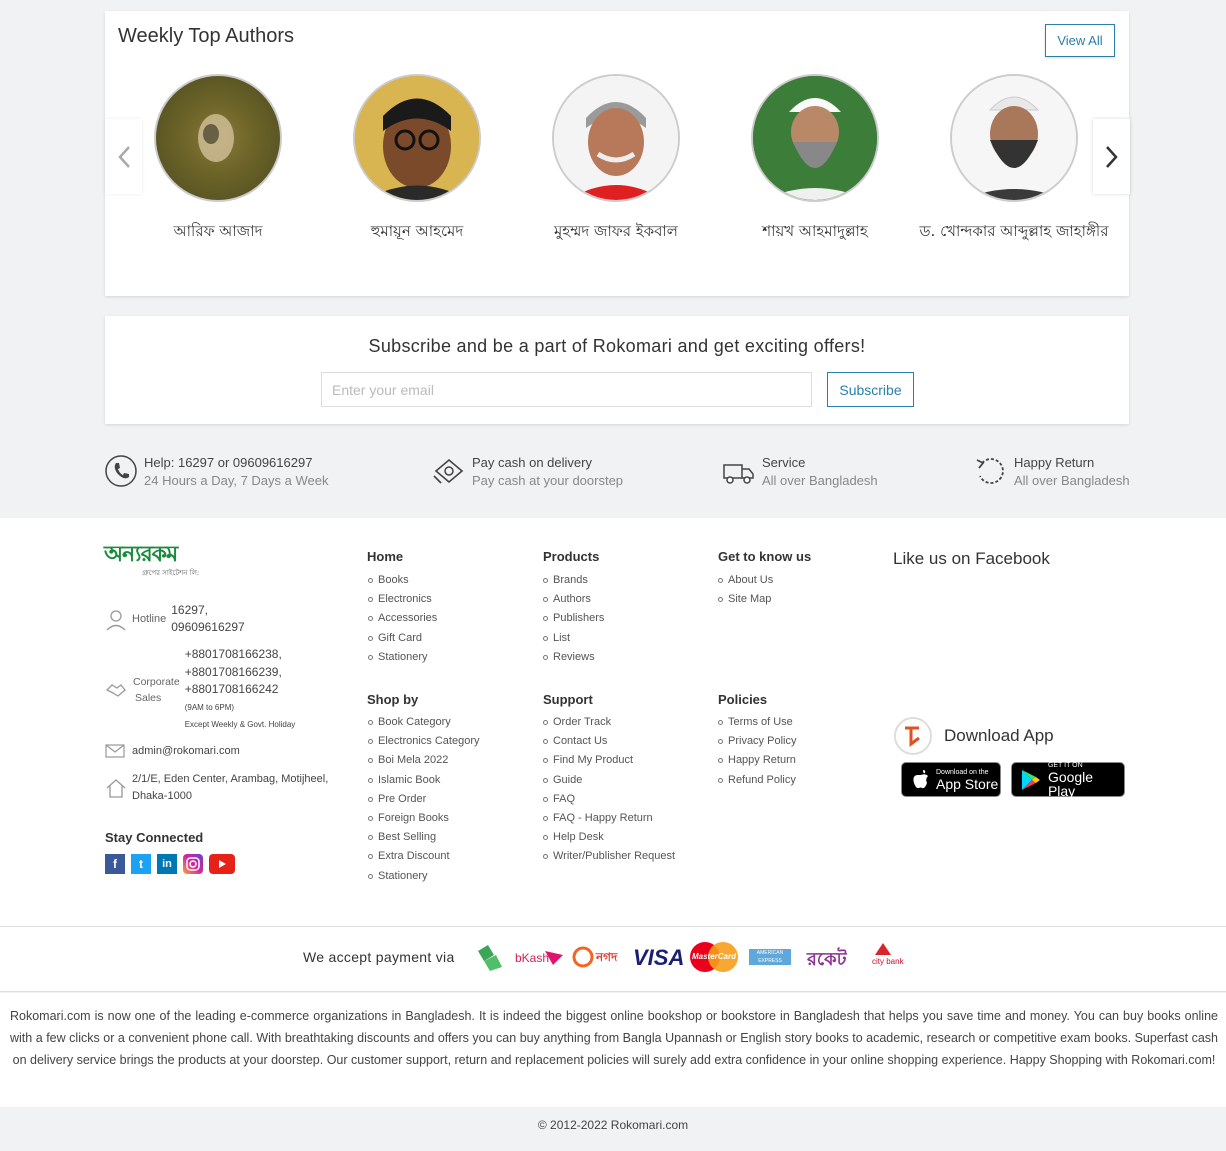 This screenshot has width=1226, height=1151. What do you see at coordinates (121, 471) in the screenshot?
I see `phone-icon` at bounding box center [121, 471].